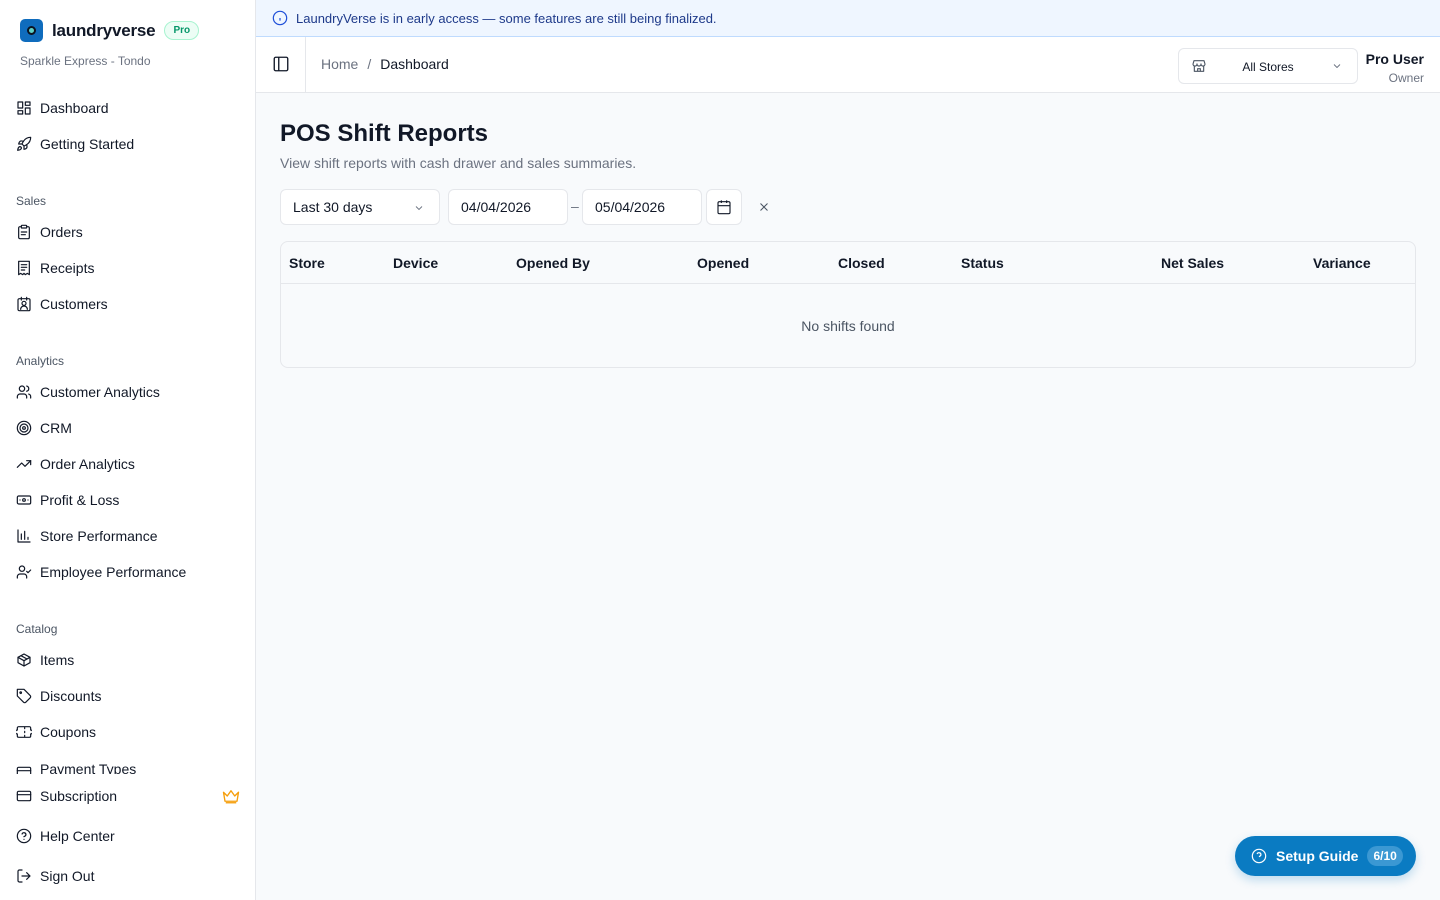 The width and height of the screenshot is (1440, 900). Describe the element at coordinates (71, 696) in the screenshot. I see `sidebar-item-label: Discounts` at that location.